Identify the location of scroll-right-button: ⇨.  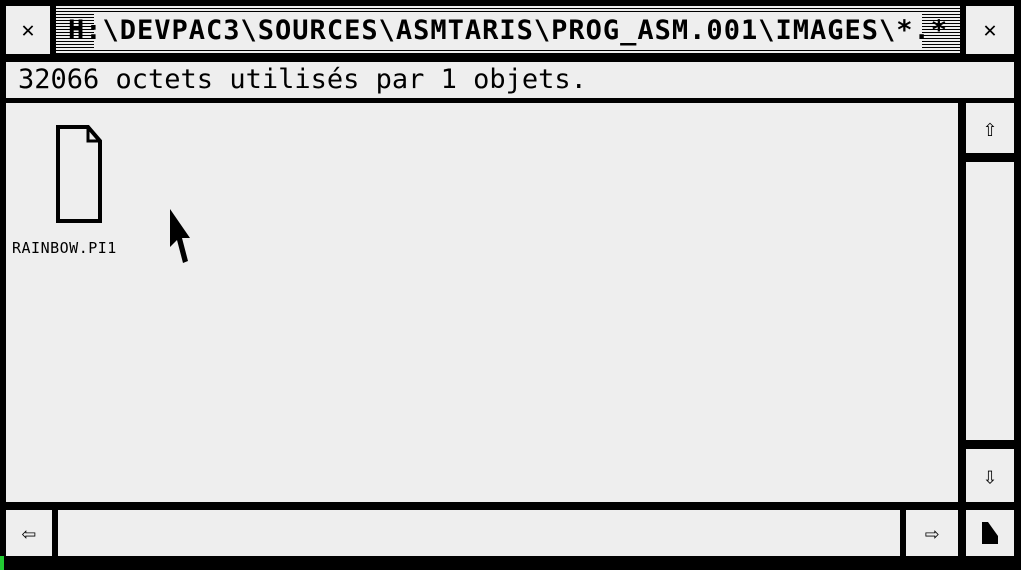
(932, 533).